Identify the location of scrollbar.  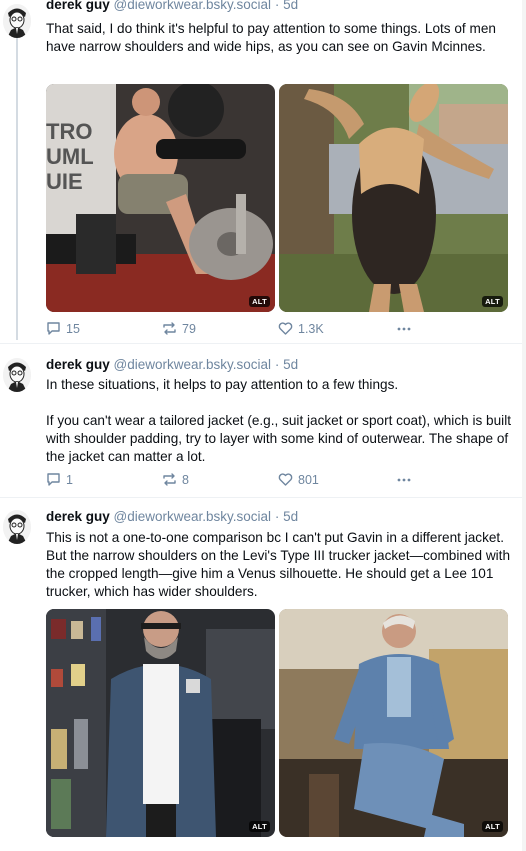
(524, 425).